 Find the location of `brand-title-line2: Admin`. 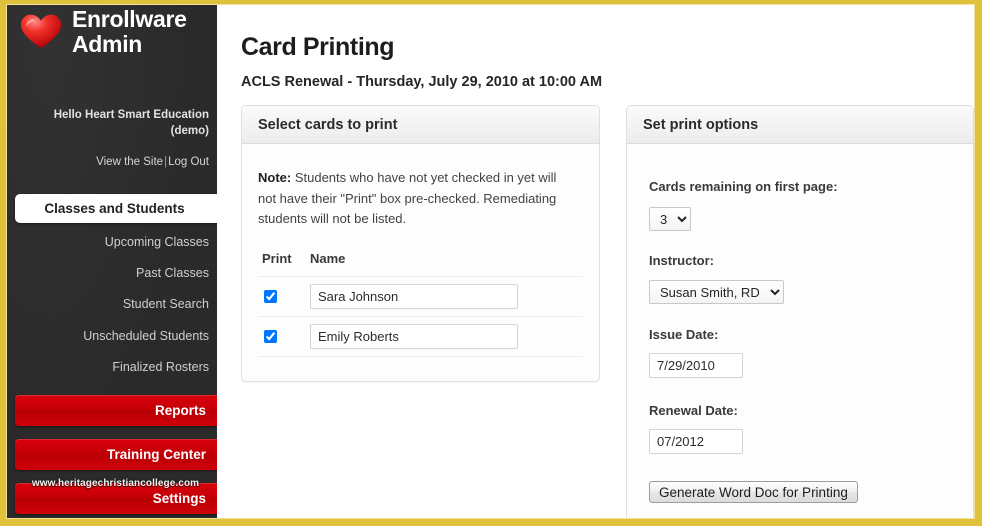

brand-title-line2: Admin is located at coordinates (107, 44).